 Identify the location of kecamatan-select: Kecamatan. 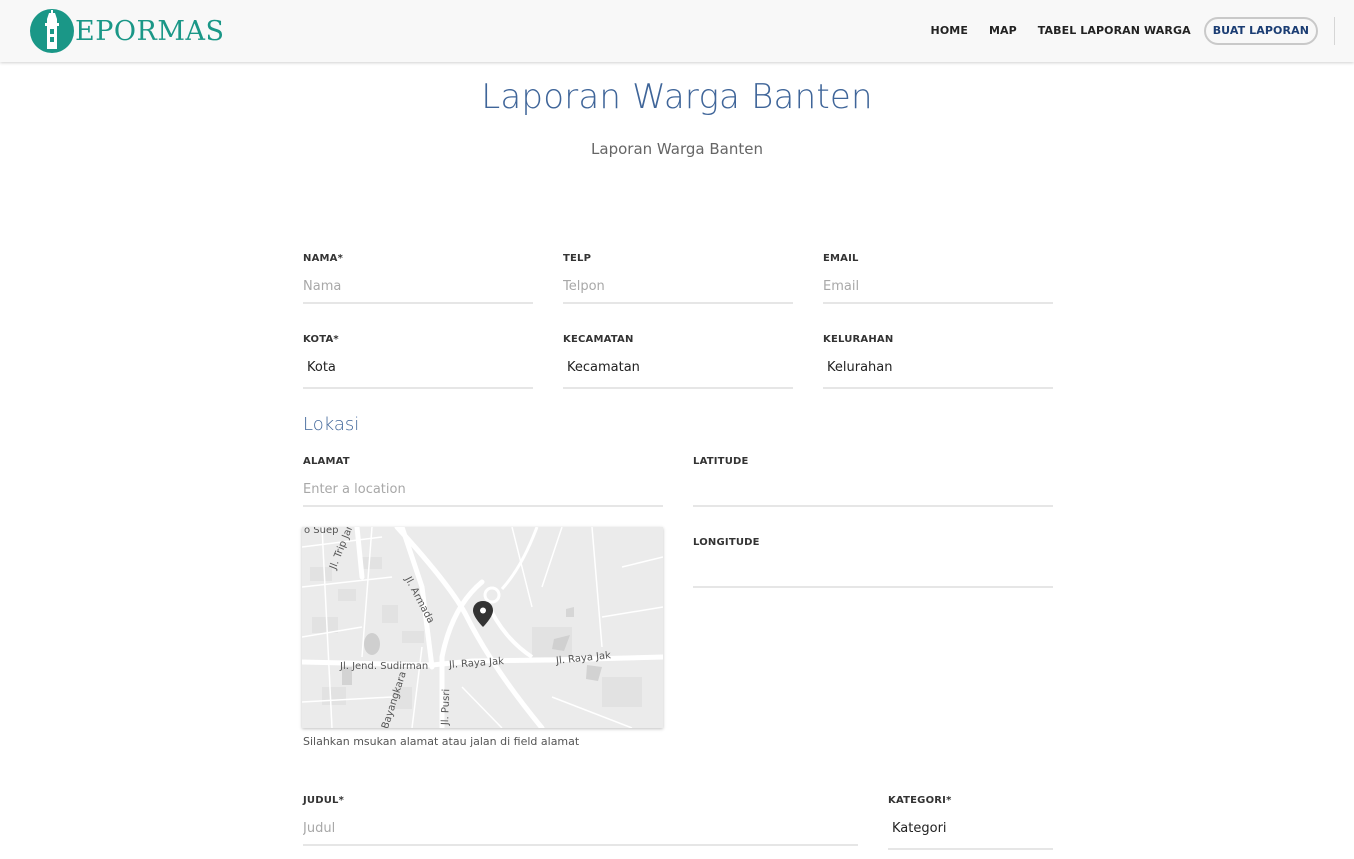
(678, 369).